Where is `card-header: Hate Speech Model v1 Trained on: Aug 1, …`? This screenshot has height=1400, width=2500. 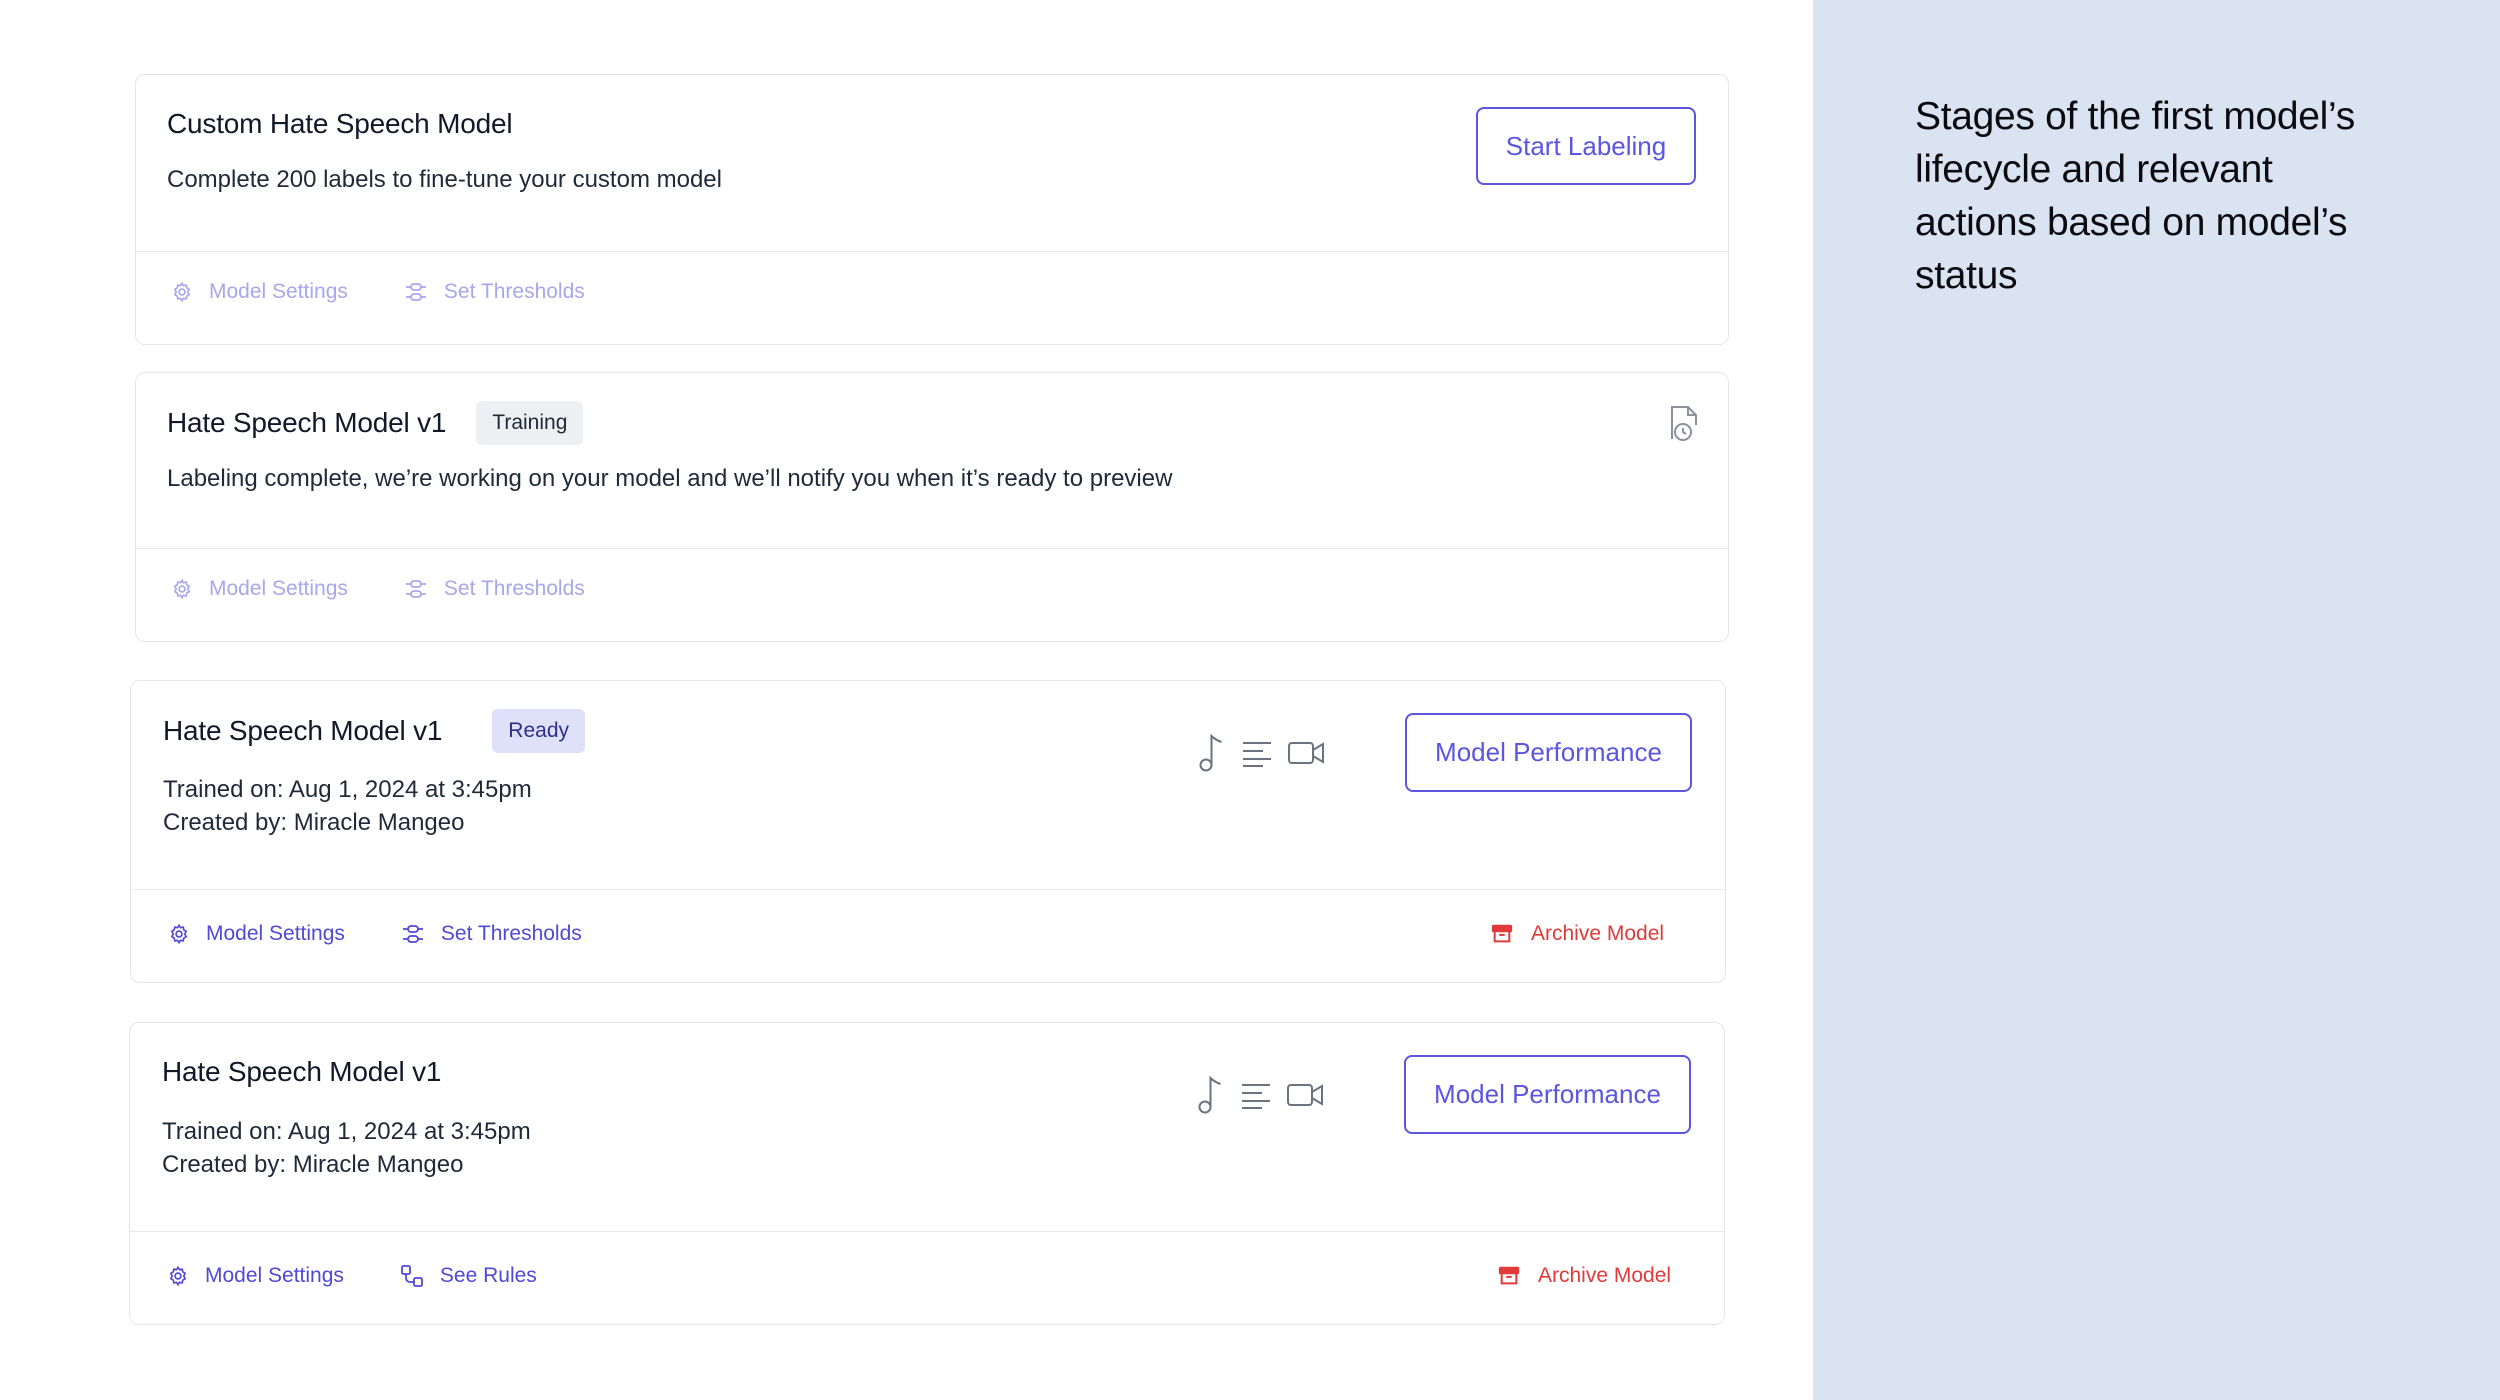 card-header: Hate Speech Model v1 Trained on: Aug 1, … is located at coordinates (927, 1127).